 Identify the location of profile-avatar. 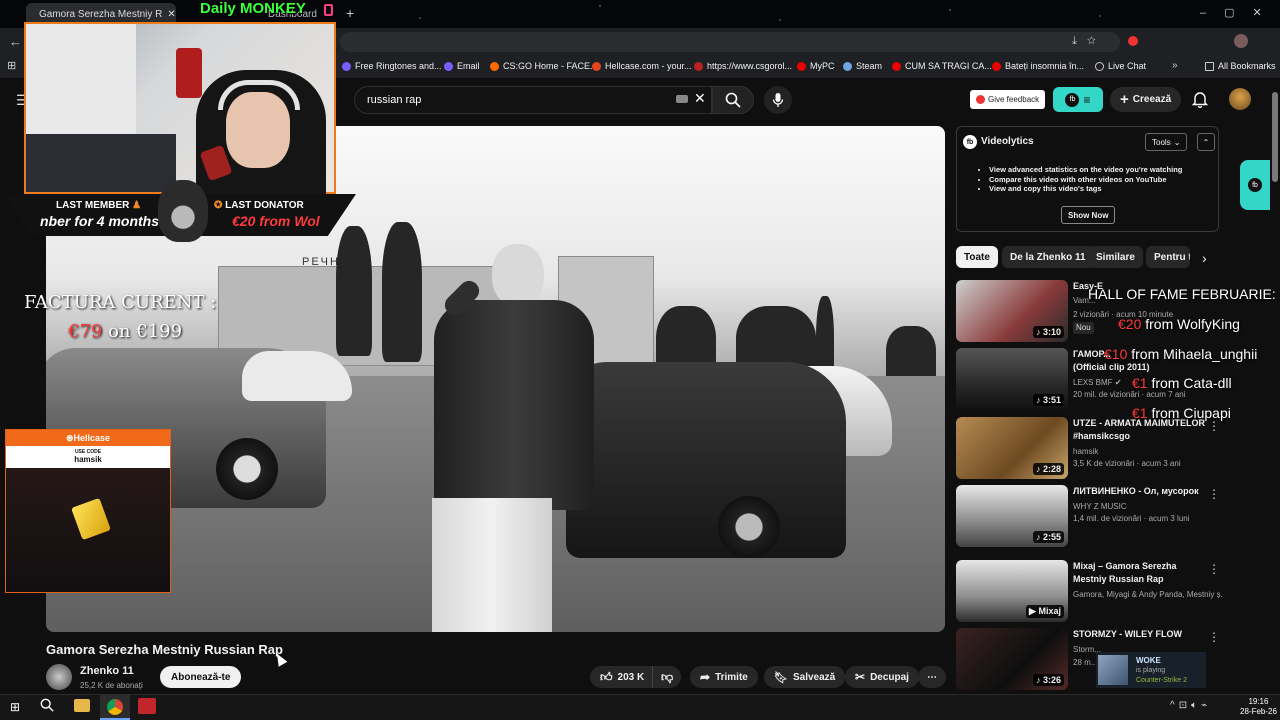
(1241, 41).